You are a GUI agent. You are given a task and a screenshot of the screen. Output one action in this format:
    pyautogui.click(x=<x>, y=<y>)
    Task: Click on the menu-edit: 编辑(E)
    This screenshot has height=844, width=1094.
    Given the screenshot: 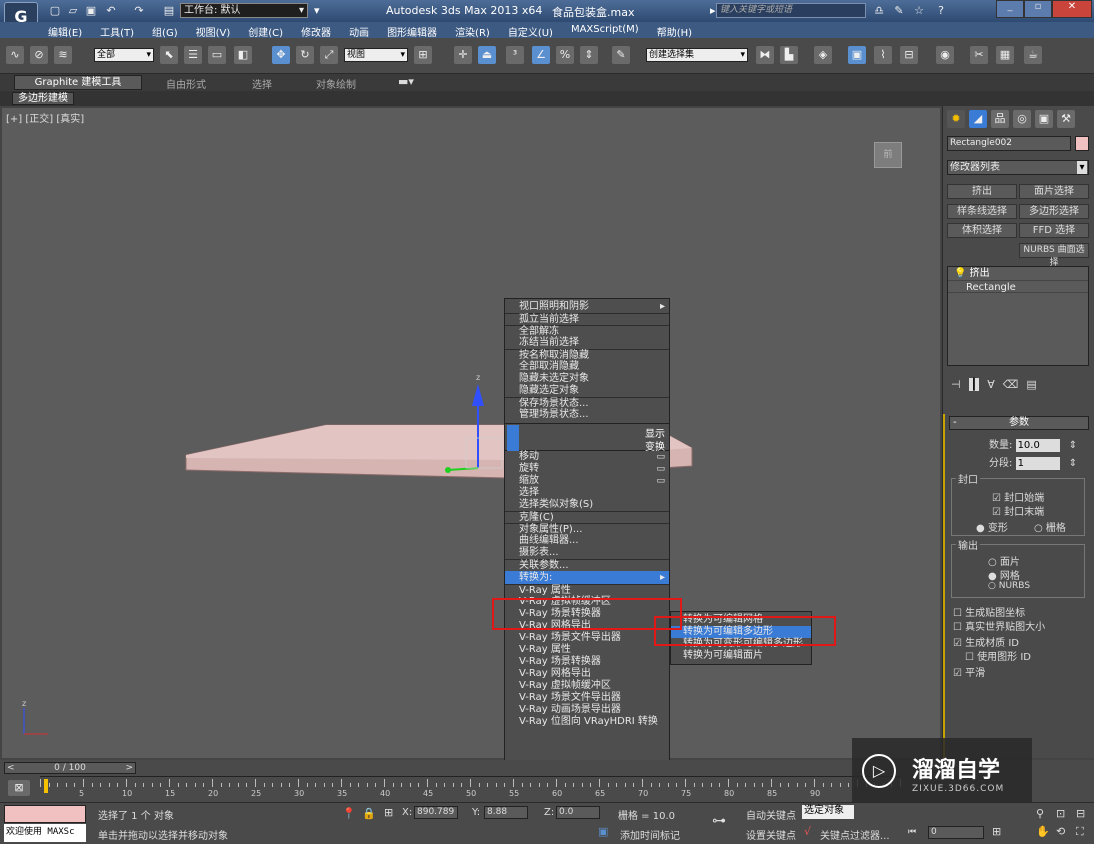 What is the action you would take?
    pyautogui.click(x=65, y=31)
    